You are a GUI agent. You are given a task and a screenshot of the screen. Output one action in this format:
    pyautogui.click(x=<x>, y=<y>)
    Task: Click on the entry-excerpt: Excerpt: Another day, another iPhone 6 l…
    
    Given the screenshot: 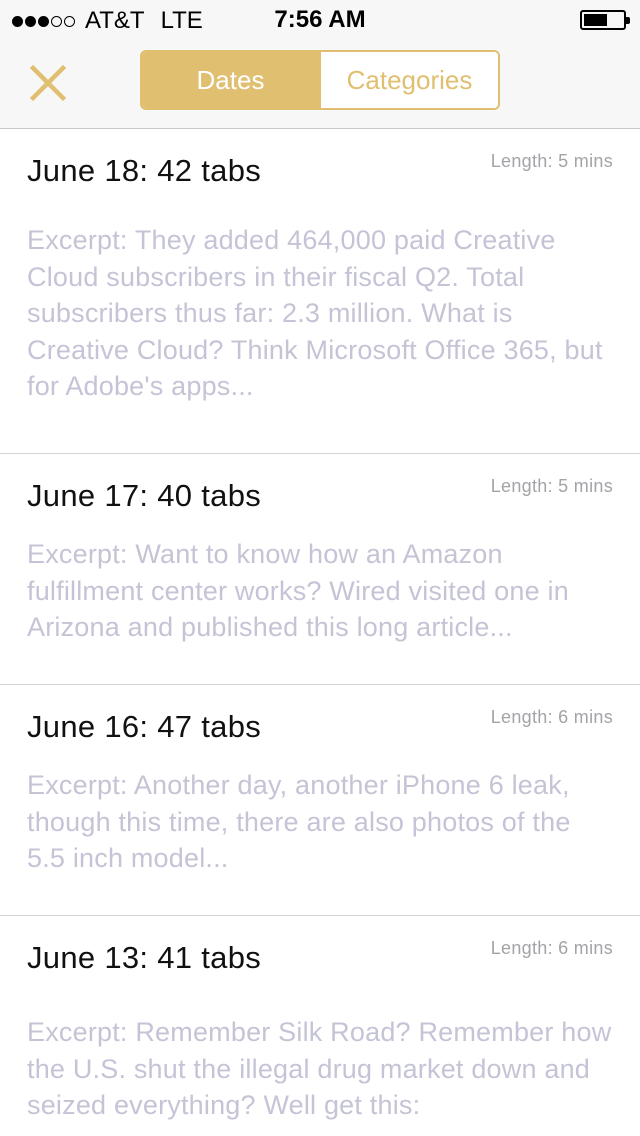 What is the action you would take?
    pyautogui.click(x=299, y=821)
    